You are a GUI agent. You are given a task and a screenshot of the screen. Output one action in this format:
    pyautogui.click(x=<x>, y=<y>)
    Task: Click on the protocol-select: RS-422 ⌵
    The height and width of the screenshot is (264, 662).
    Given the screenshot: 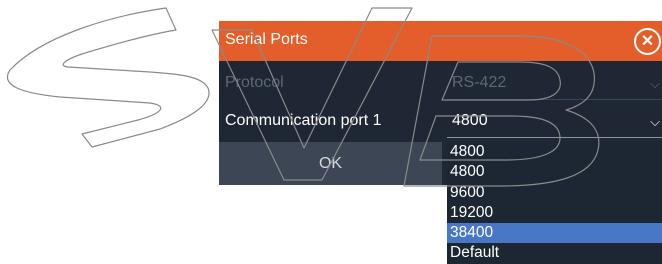 What is the action you would take?
    pyautogui.click(x=554, y=83)
    